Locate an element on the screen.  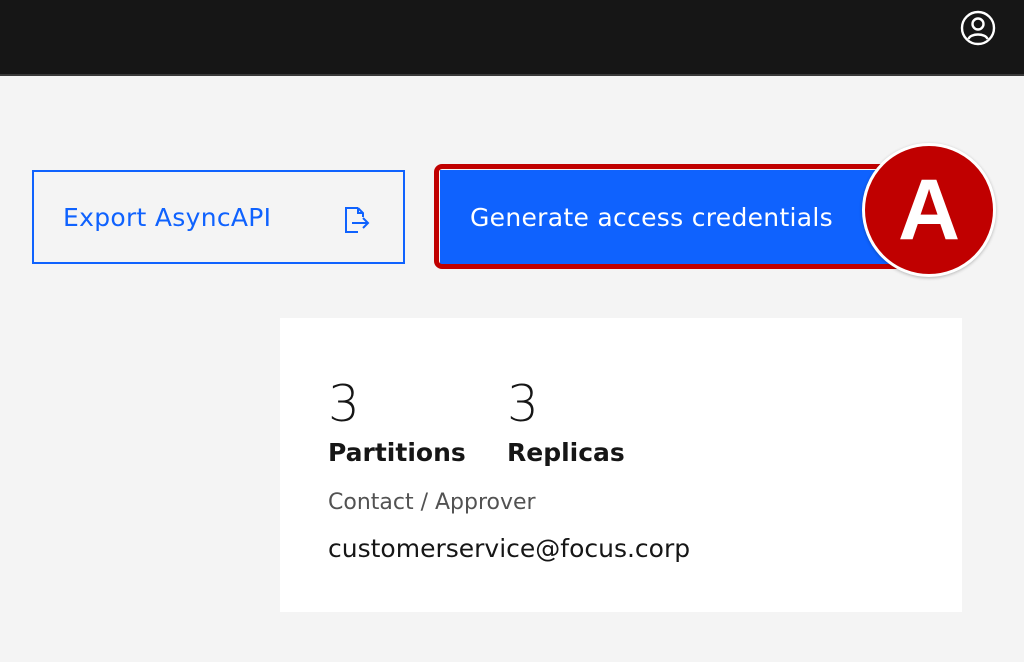
replicas-label: Replicas is located at coordinates (566, 452).